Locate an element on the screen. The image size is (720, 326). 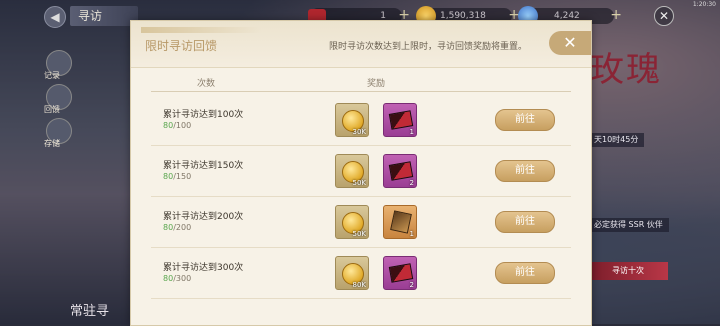
banner-title: 玫瑰 is located at coordinates (626, 70).